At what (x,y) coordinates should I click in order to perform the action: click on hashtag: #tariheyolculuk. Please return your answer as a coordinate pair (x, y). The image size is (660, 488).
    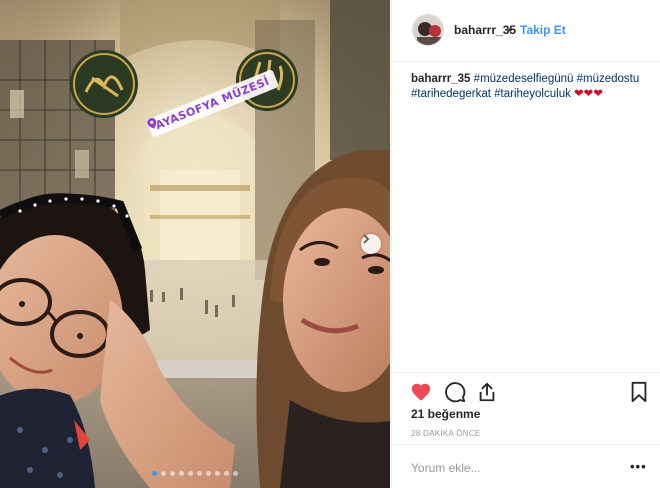
    Looking at the image, I should click on (532, 94).